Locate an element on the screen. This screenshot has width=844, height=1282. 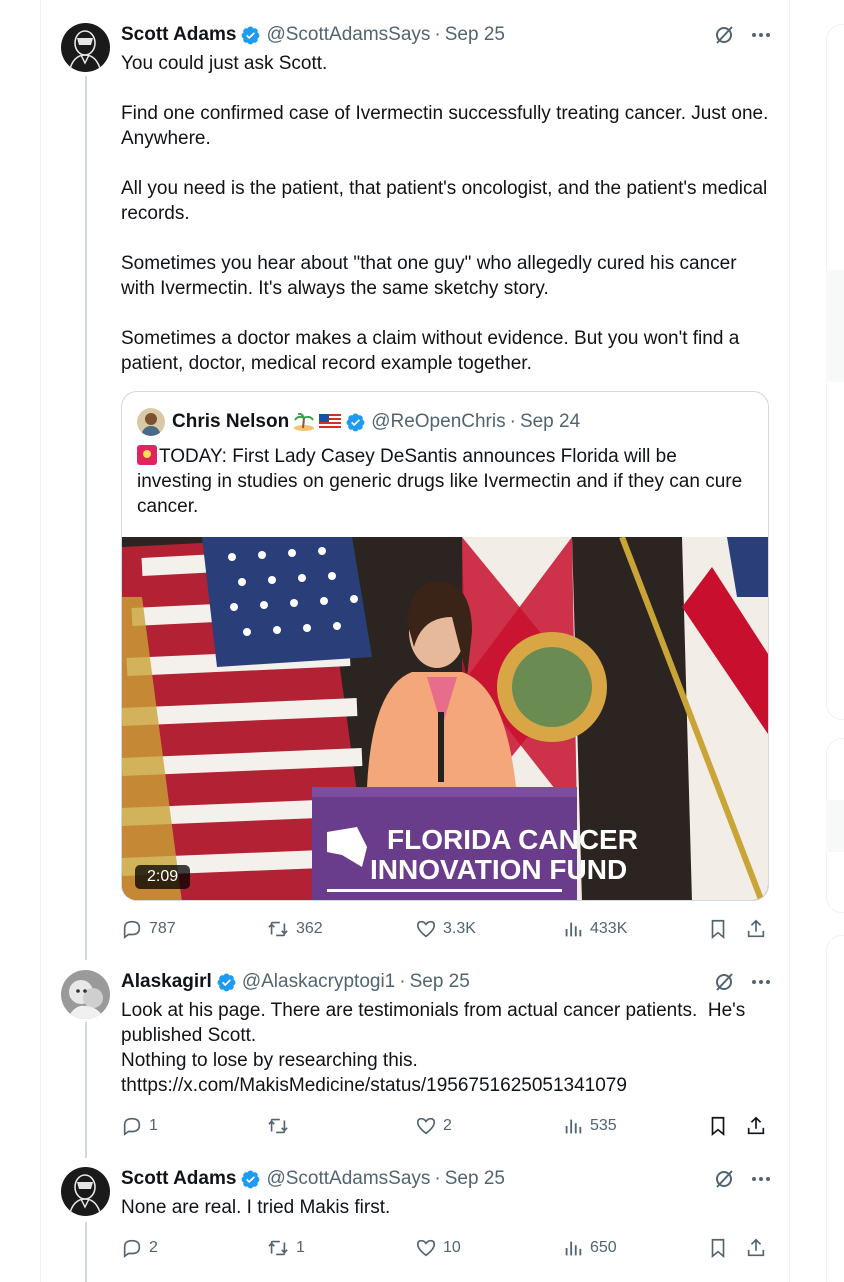
retweet-button: 1 is located at coordinates (285, 1248).